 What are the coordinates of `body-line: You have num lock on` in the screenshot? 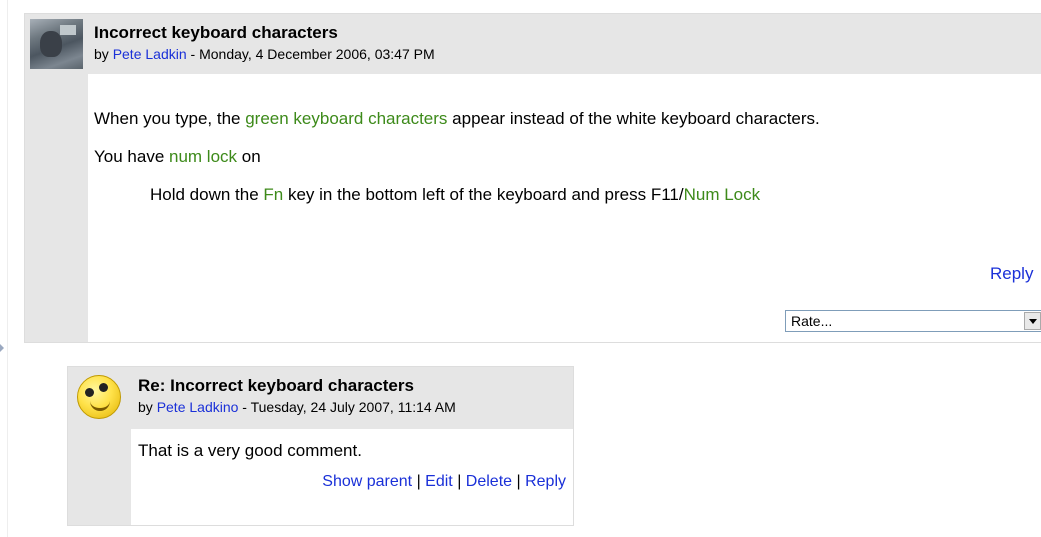 It's located at (177, 156).